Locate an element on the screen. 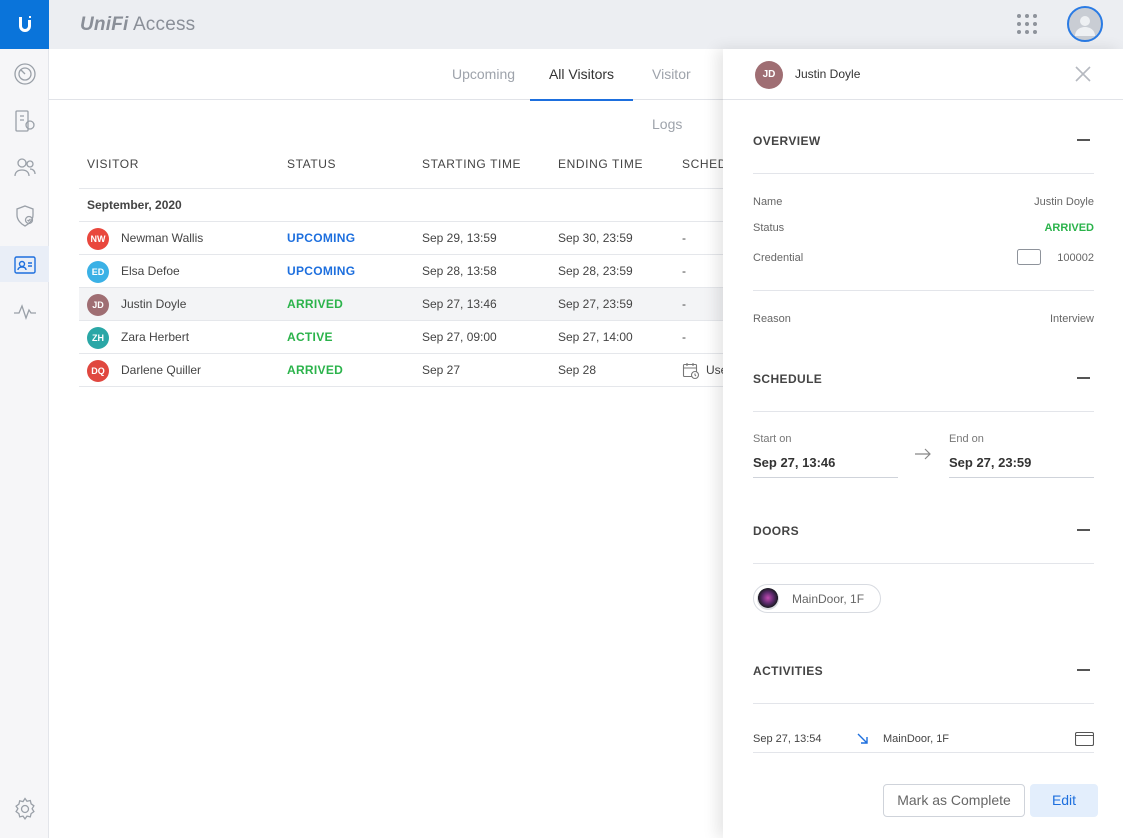 This screenshot has width=1123, height=838. end-underline is located at coordinates (1021, 477).